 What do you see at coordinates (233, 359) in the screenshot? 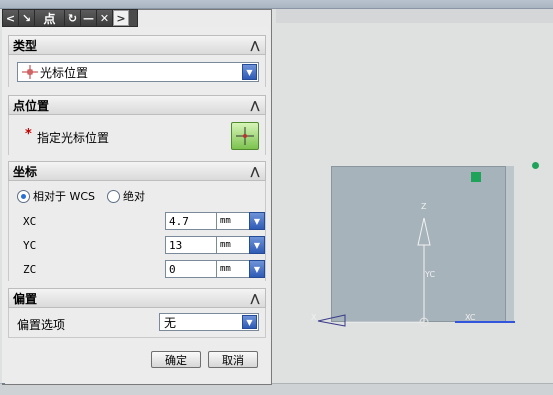
I see `cancel-button: 取消` at bounding box center [233, 359].